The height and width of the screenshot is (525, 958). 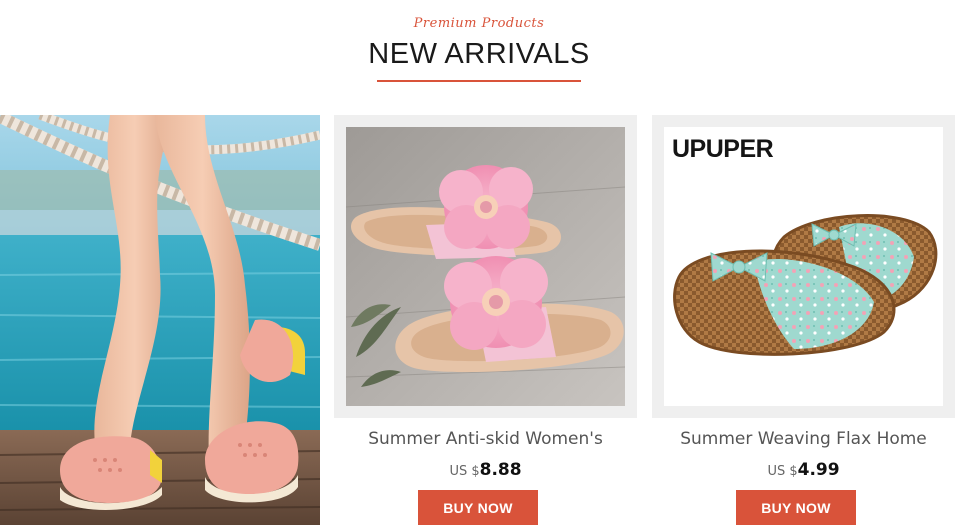 What do you see at coordinates (479, 54) in the screenshot?
I see `section-title: NEW ARRIVALS` at bounding box center [479, 54].